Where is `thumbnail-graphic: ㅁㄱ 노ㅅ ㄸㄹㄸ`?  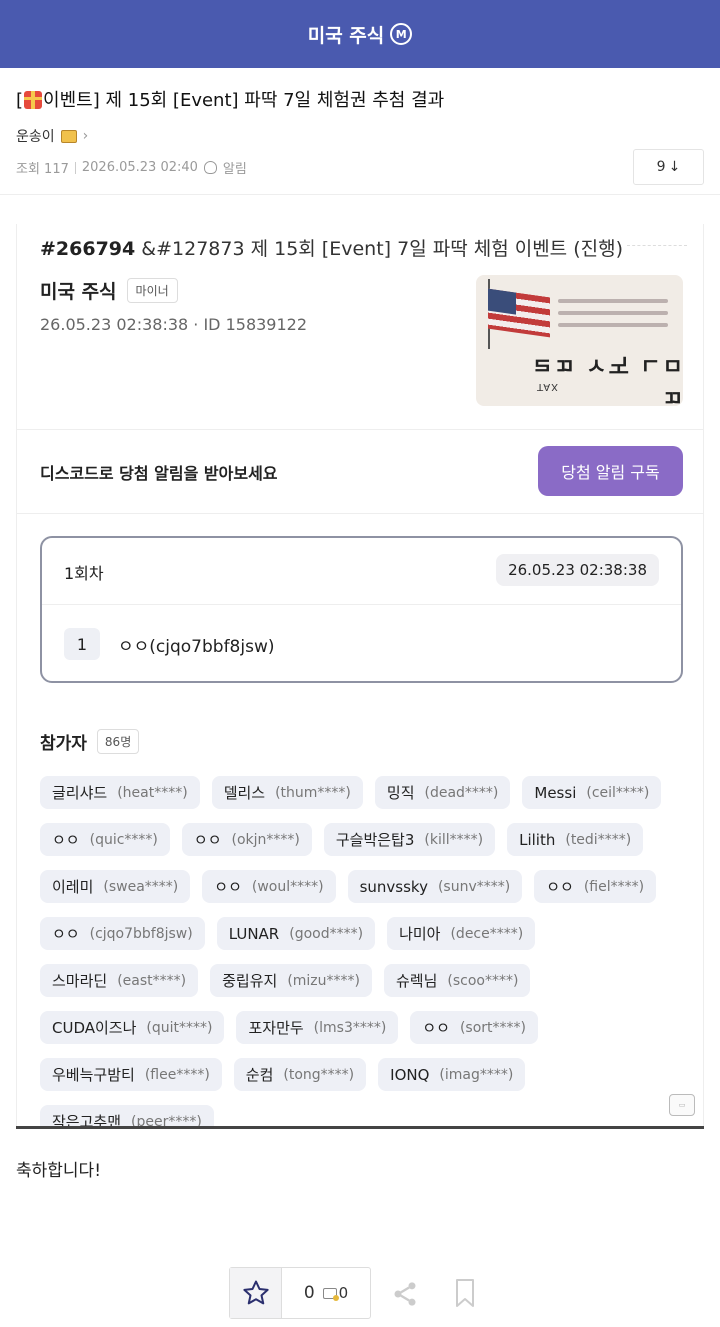 thumbnail-graphic: ㅁㄱ 노ㅅ ㄸㄹㄸ is located at coordinates (606, 380).